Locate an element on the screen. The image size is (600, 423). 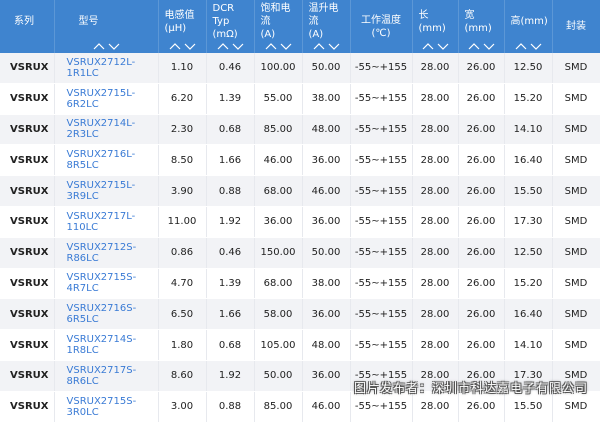
col-header-operating-temp: 工作温度 (℃) is located at coordinates (381, 26).